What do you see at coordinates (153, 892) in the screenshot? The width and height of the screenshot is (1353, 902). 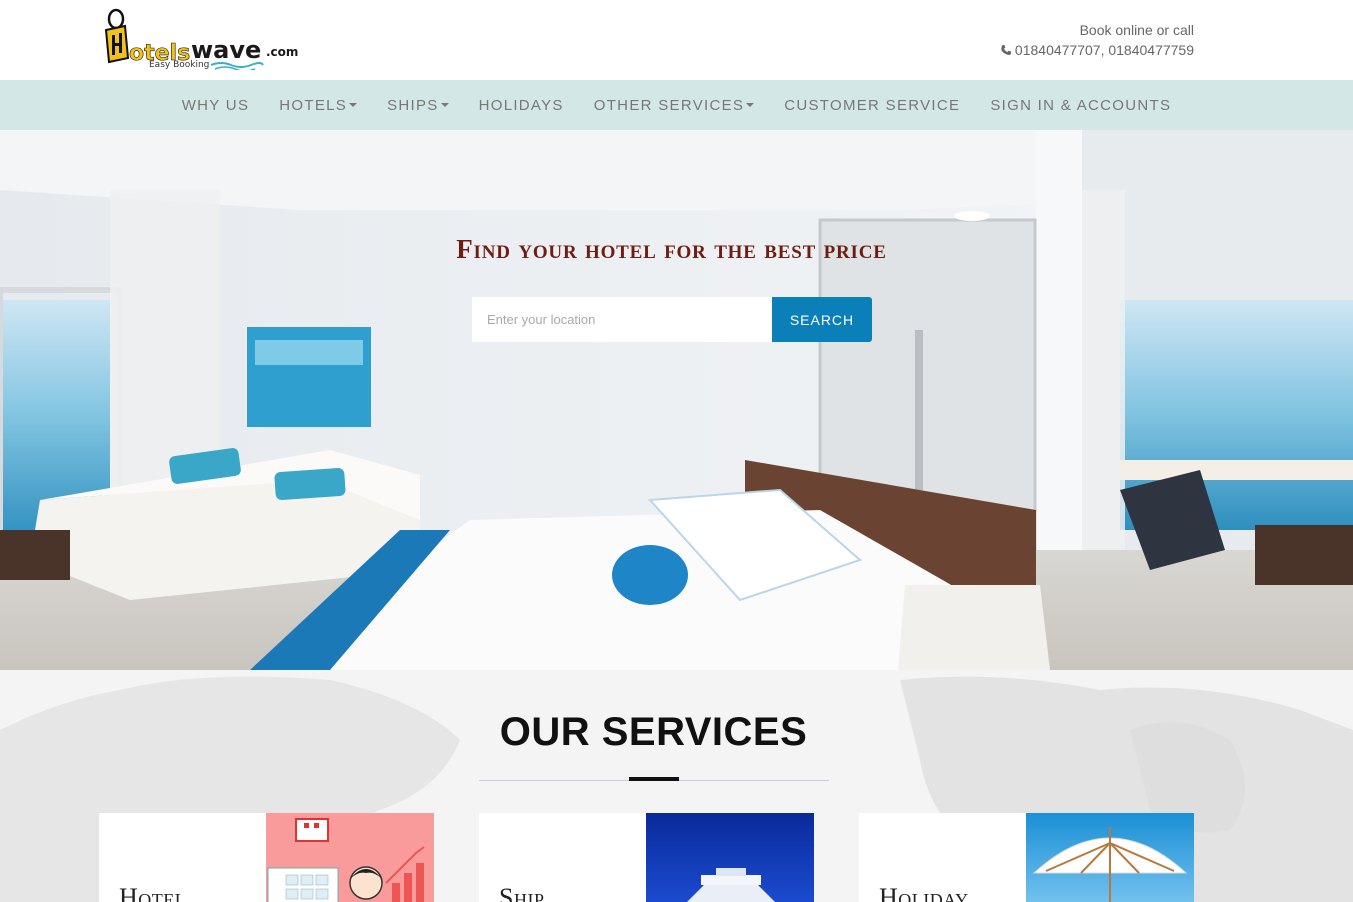 I see `service-card-label: Hotel` at bounding box center [153, 892].